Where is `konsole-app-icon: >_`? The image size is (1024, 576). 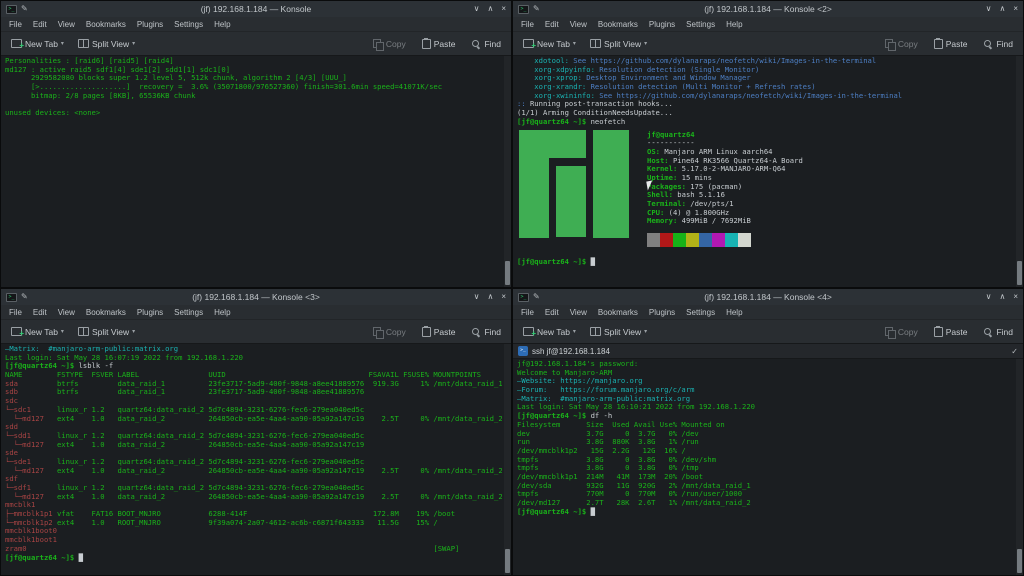 konsole-app-icon: >_ is located at coordinates (523, 297).